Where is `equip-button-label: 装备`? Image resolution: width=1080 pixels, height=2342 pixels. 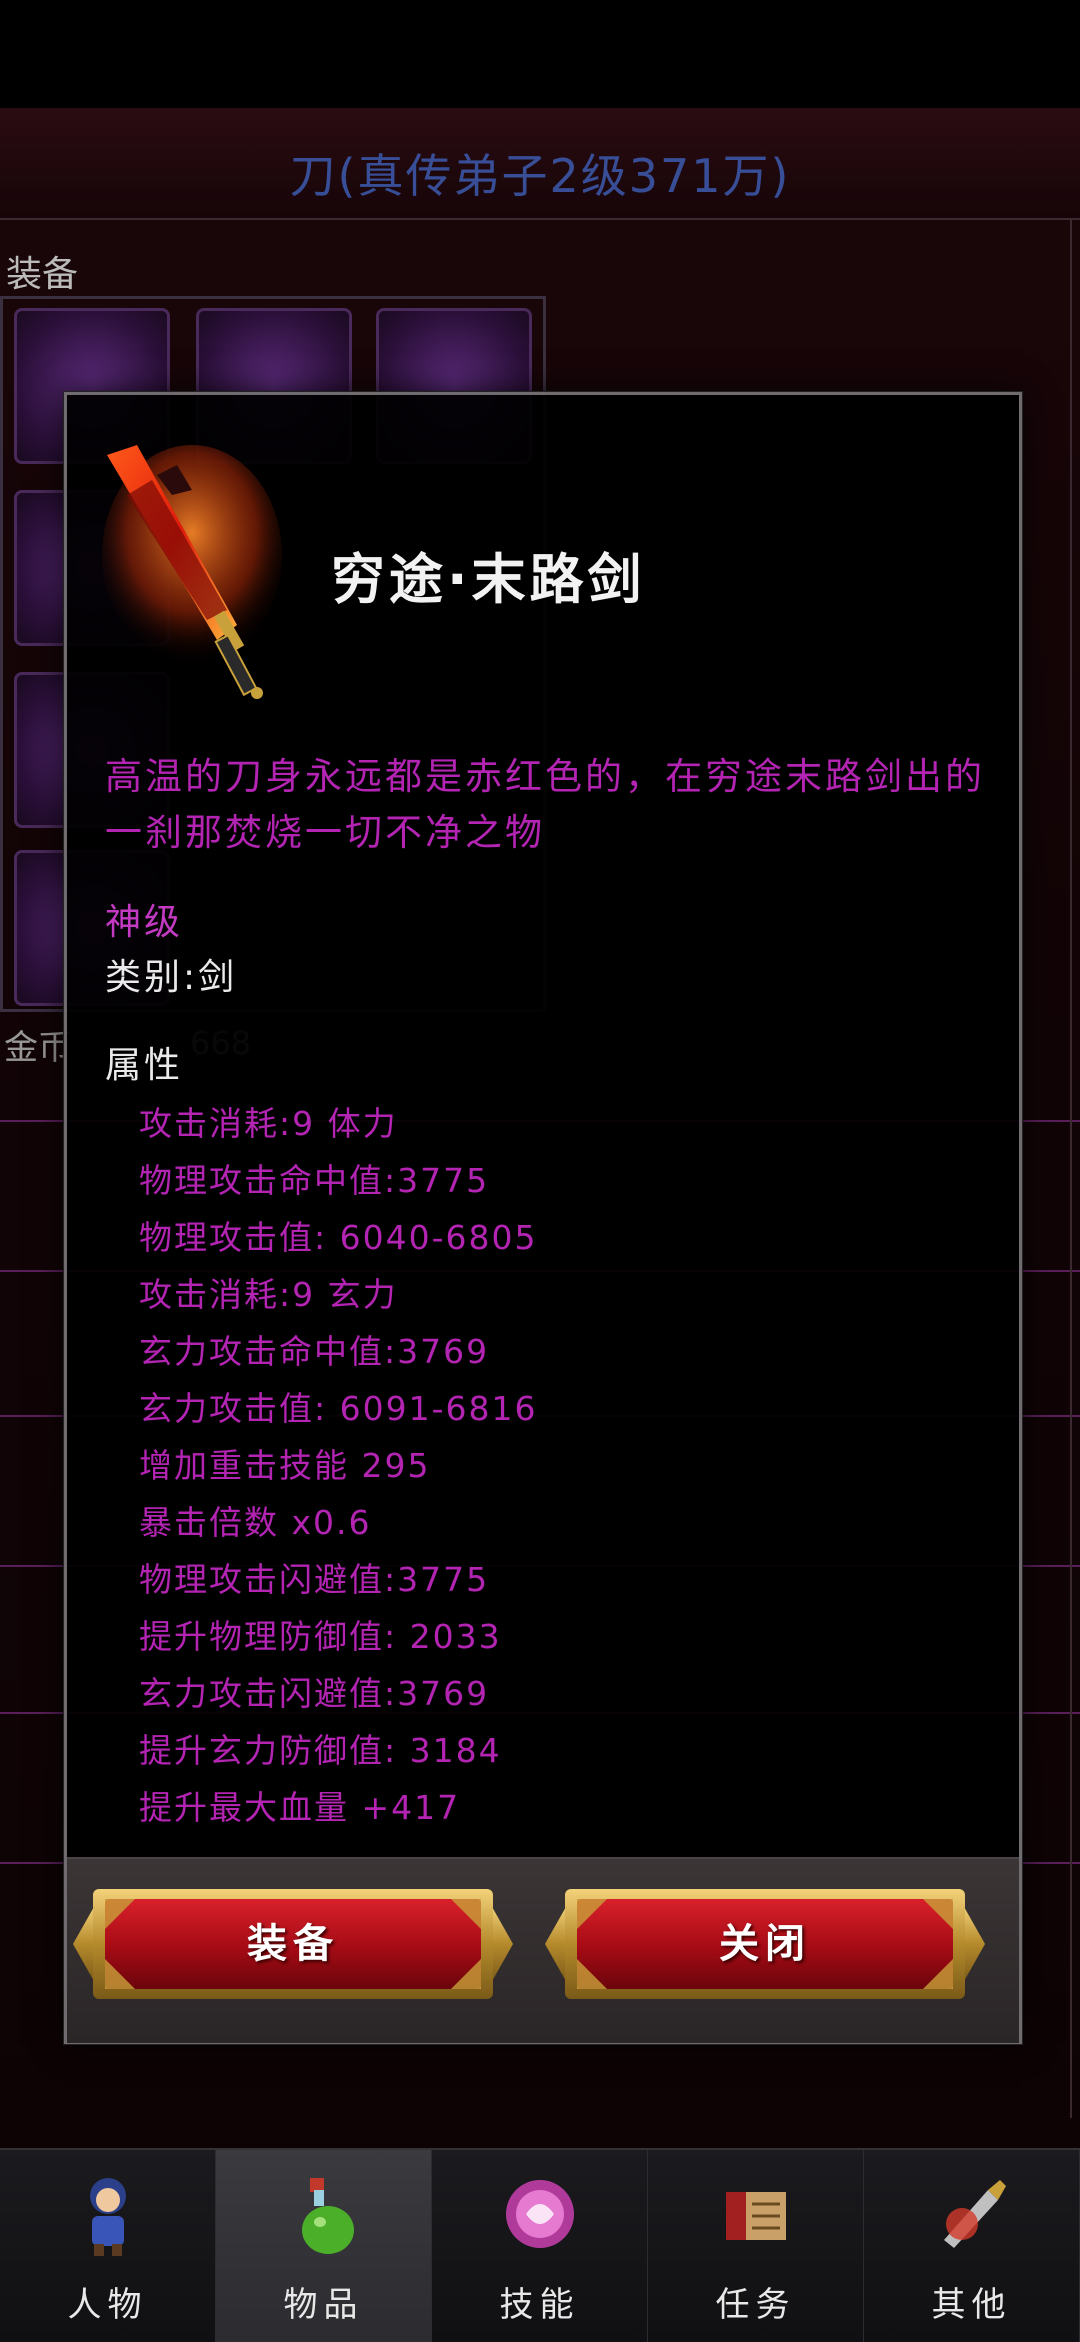
equip-button-label: 装备 is located at coordinates (293, 1944).